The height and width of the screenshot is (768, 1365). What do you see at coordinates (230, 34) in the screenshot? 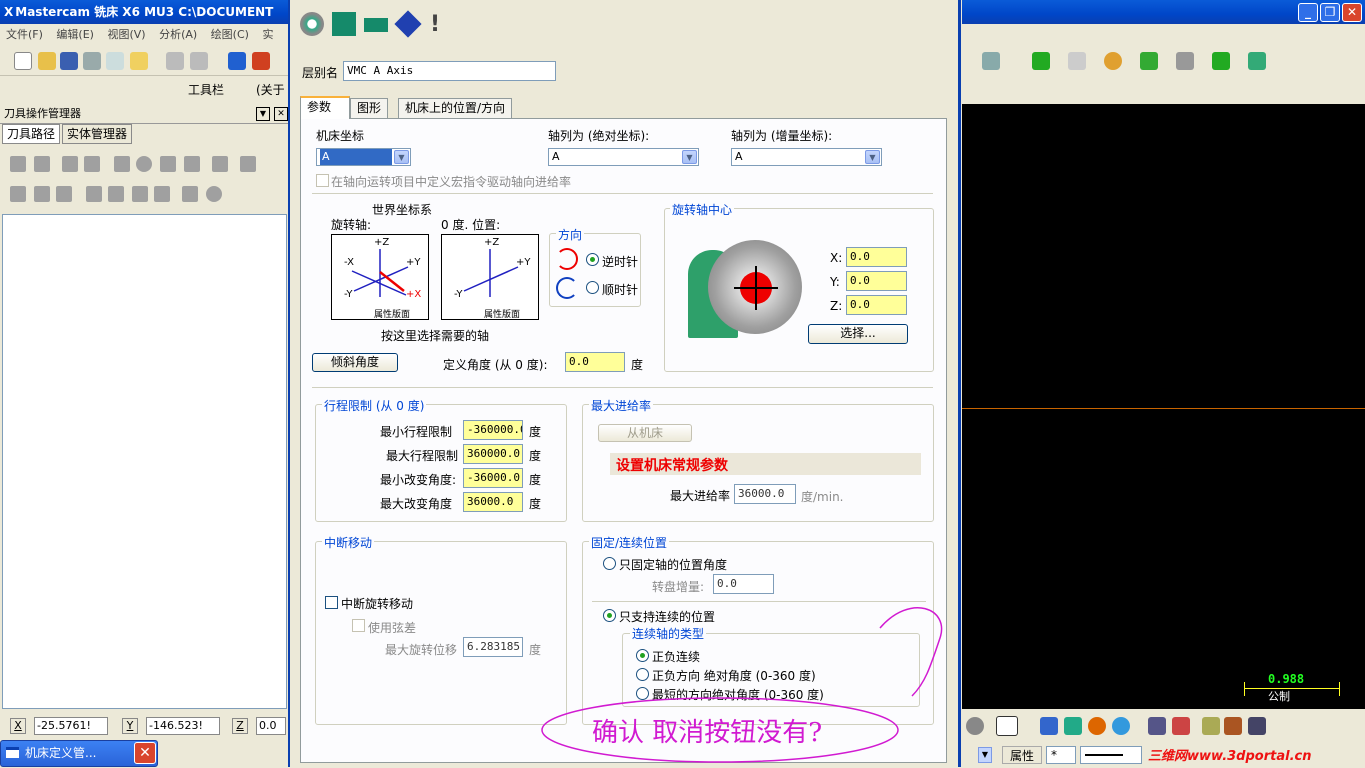
I see `menu-create: 绘图(C)` at bounding box center [230, 34].